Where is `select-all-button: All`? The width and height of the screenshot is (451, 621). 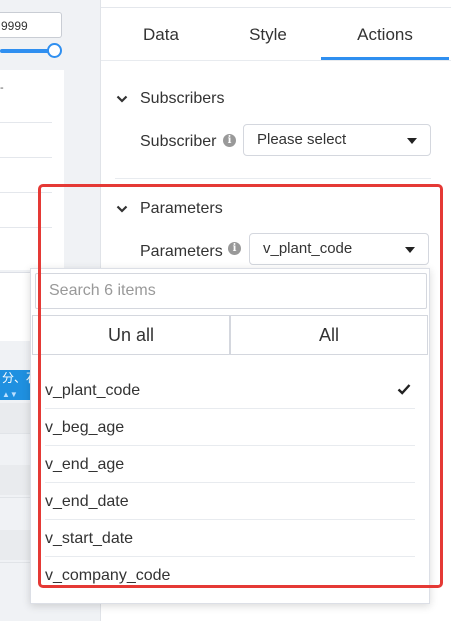
select-all-button: All is located at coordinates (329, 335).